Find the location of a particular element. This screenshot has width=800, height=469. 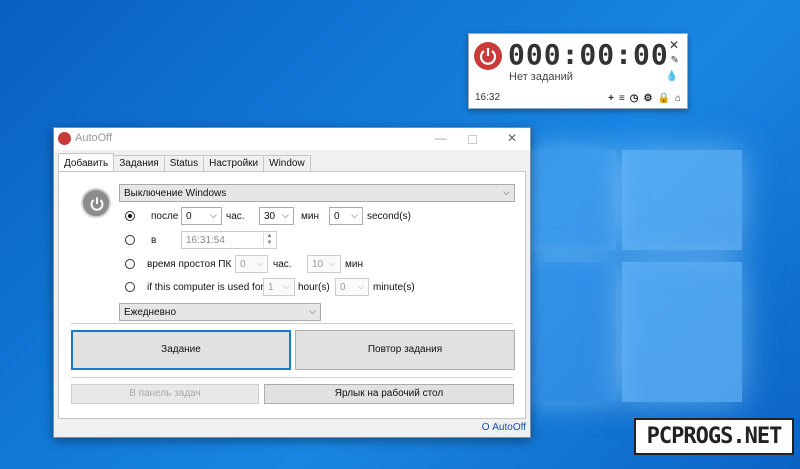

after-minutes-value: 30 is located at coordinates (270, 216).